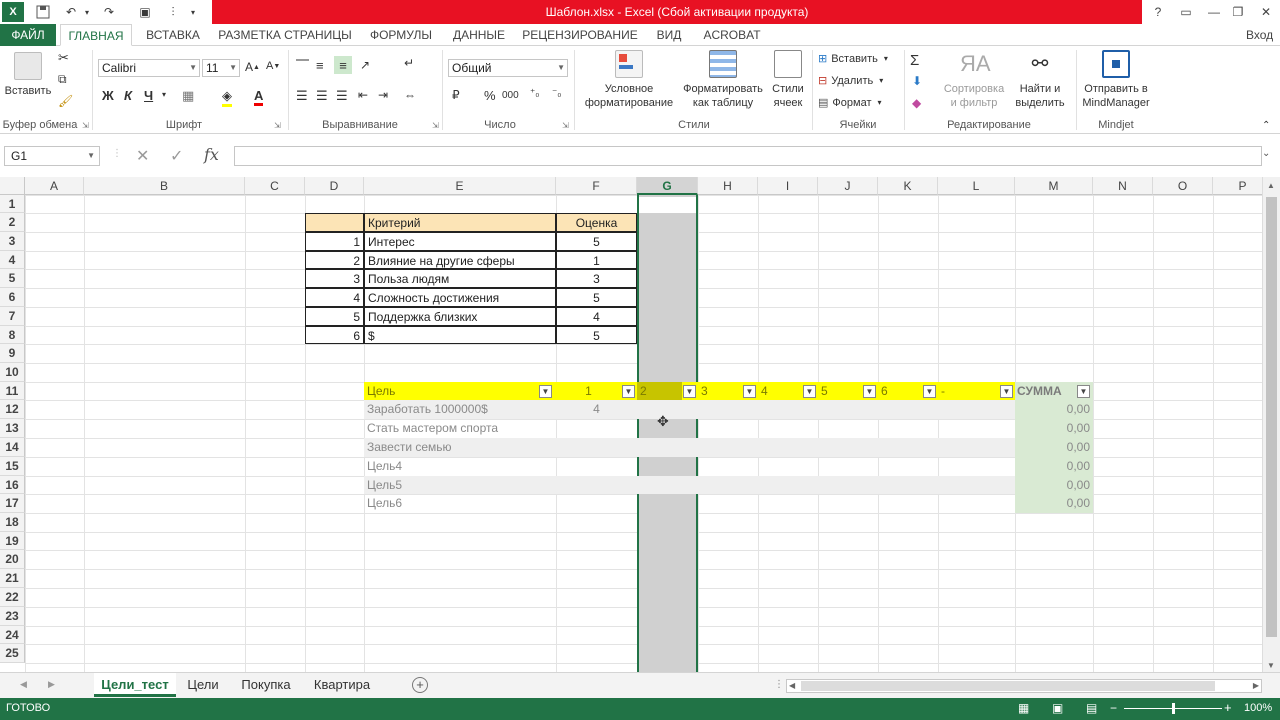 The image size is (1280, 720). Describe the element at coordinates (732, 35) in the screenshot. I see `tab-acrobat: ACROBAT` at that location.